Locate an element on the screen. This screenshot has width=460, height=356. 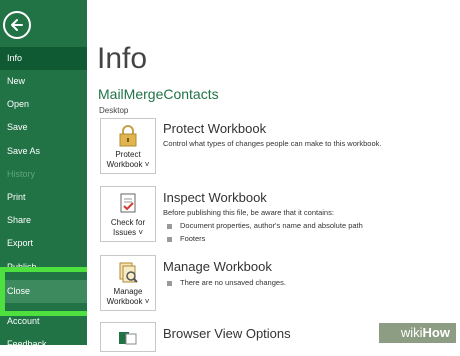
manage-workbook-desc: There are no unsaved changes. is located at coordinates (226, 282).